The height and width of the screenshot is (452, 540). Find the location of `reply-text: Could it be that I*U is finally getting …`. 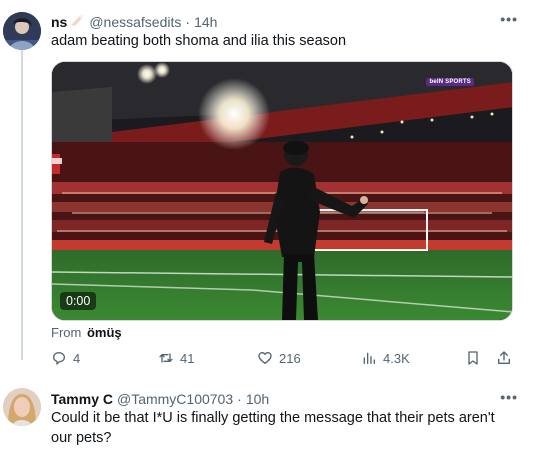

reply-text: Could it be that I*U is finally getting … is located at coordinates (273, 428).